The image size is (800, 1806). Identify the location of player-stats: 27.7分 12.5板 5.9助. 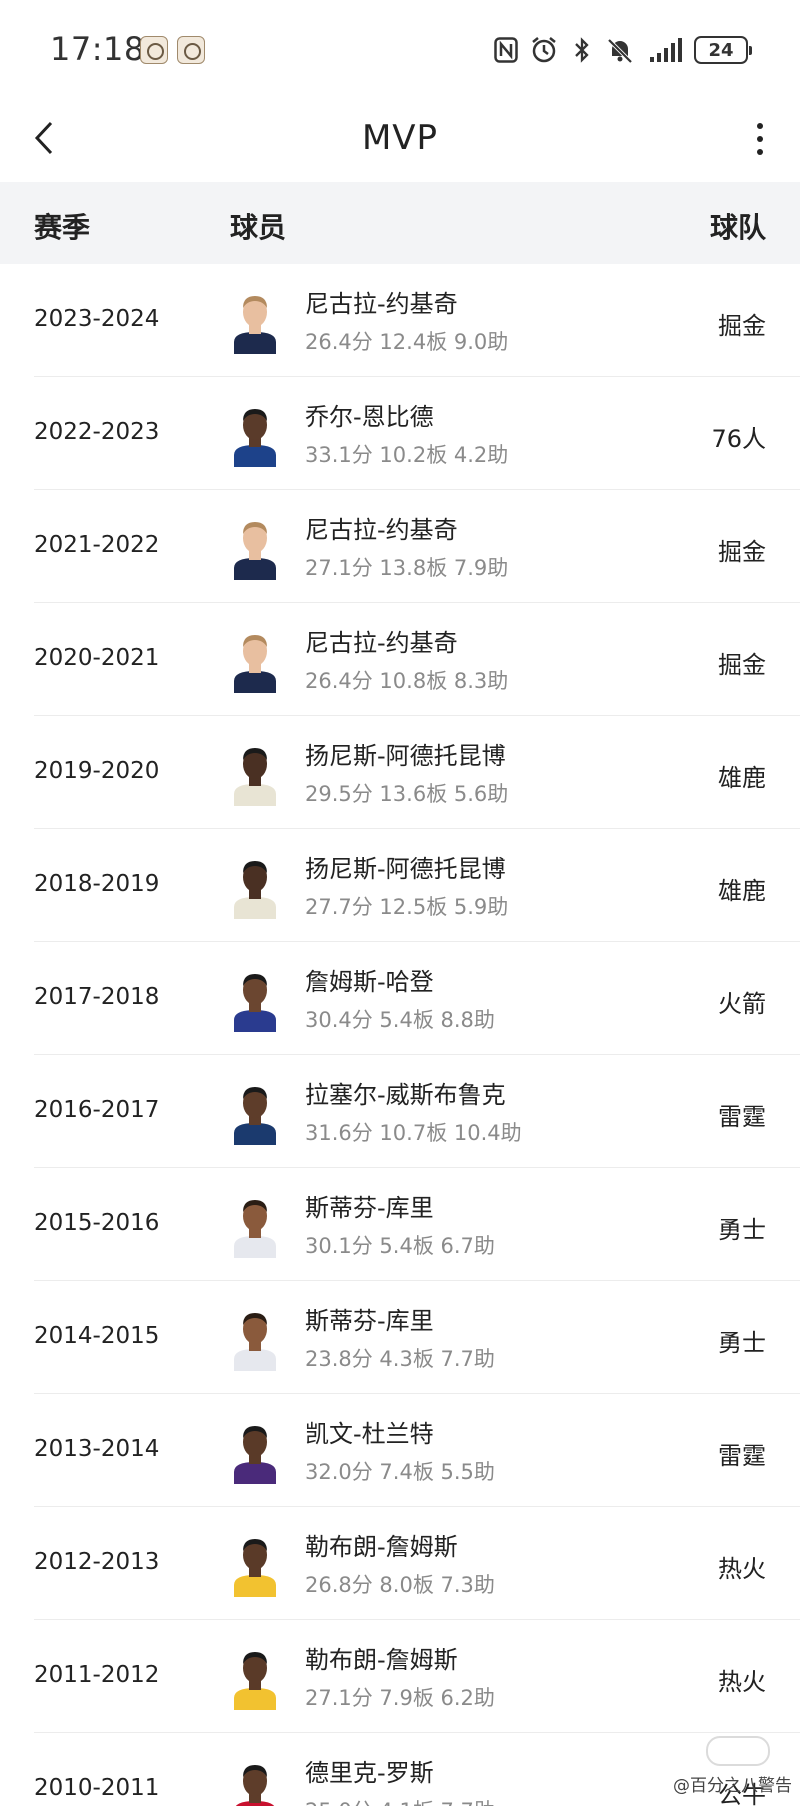
(407, 907).